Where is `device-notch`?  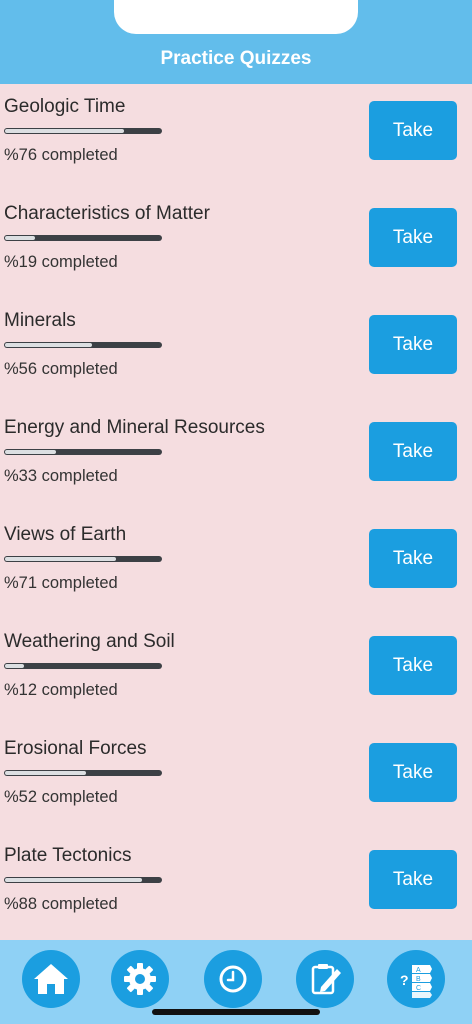
device-notch is located at coordinates (236, 17).